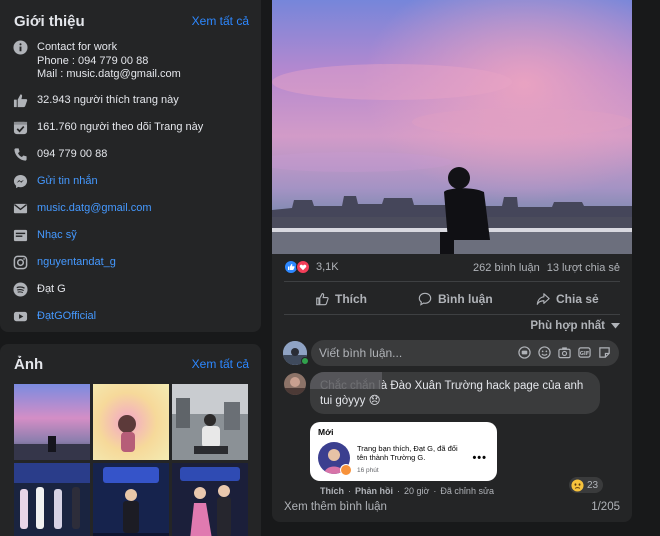  Describe the element at coordinates (29, 364) in the screenshot. I see `photos-title: Ảnh` at that location.